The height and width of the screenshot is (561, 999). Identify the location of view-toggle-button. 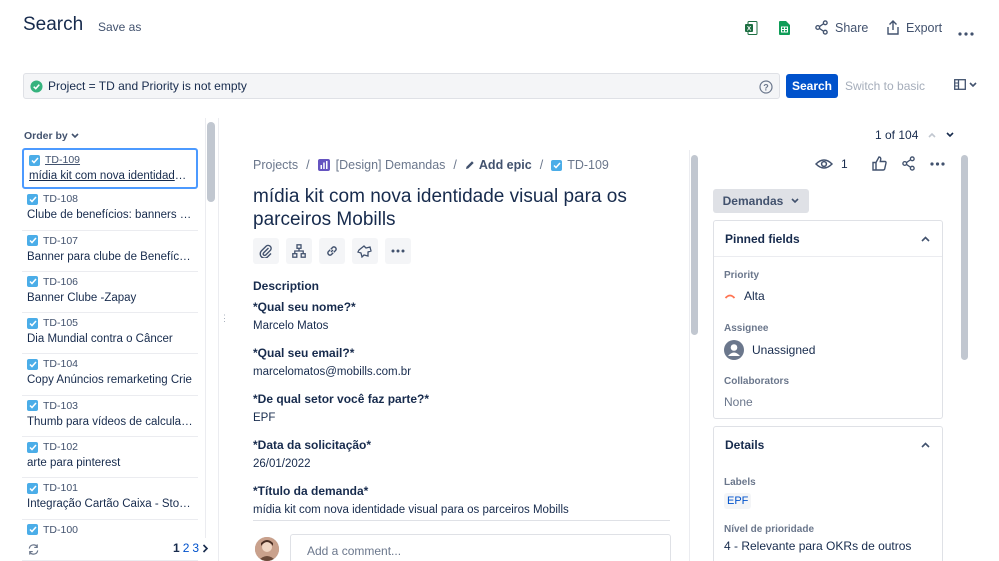
(965, 84).